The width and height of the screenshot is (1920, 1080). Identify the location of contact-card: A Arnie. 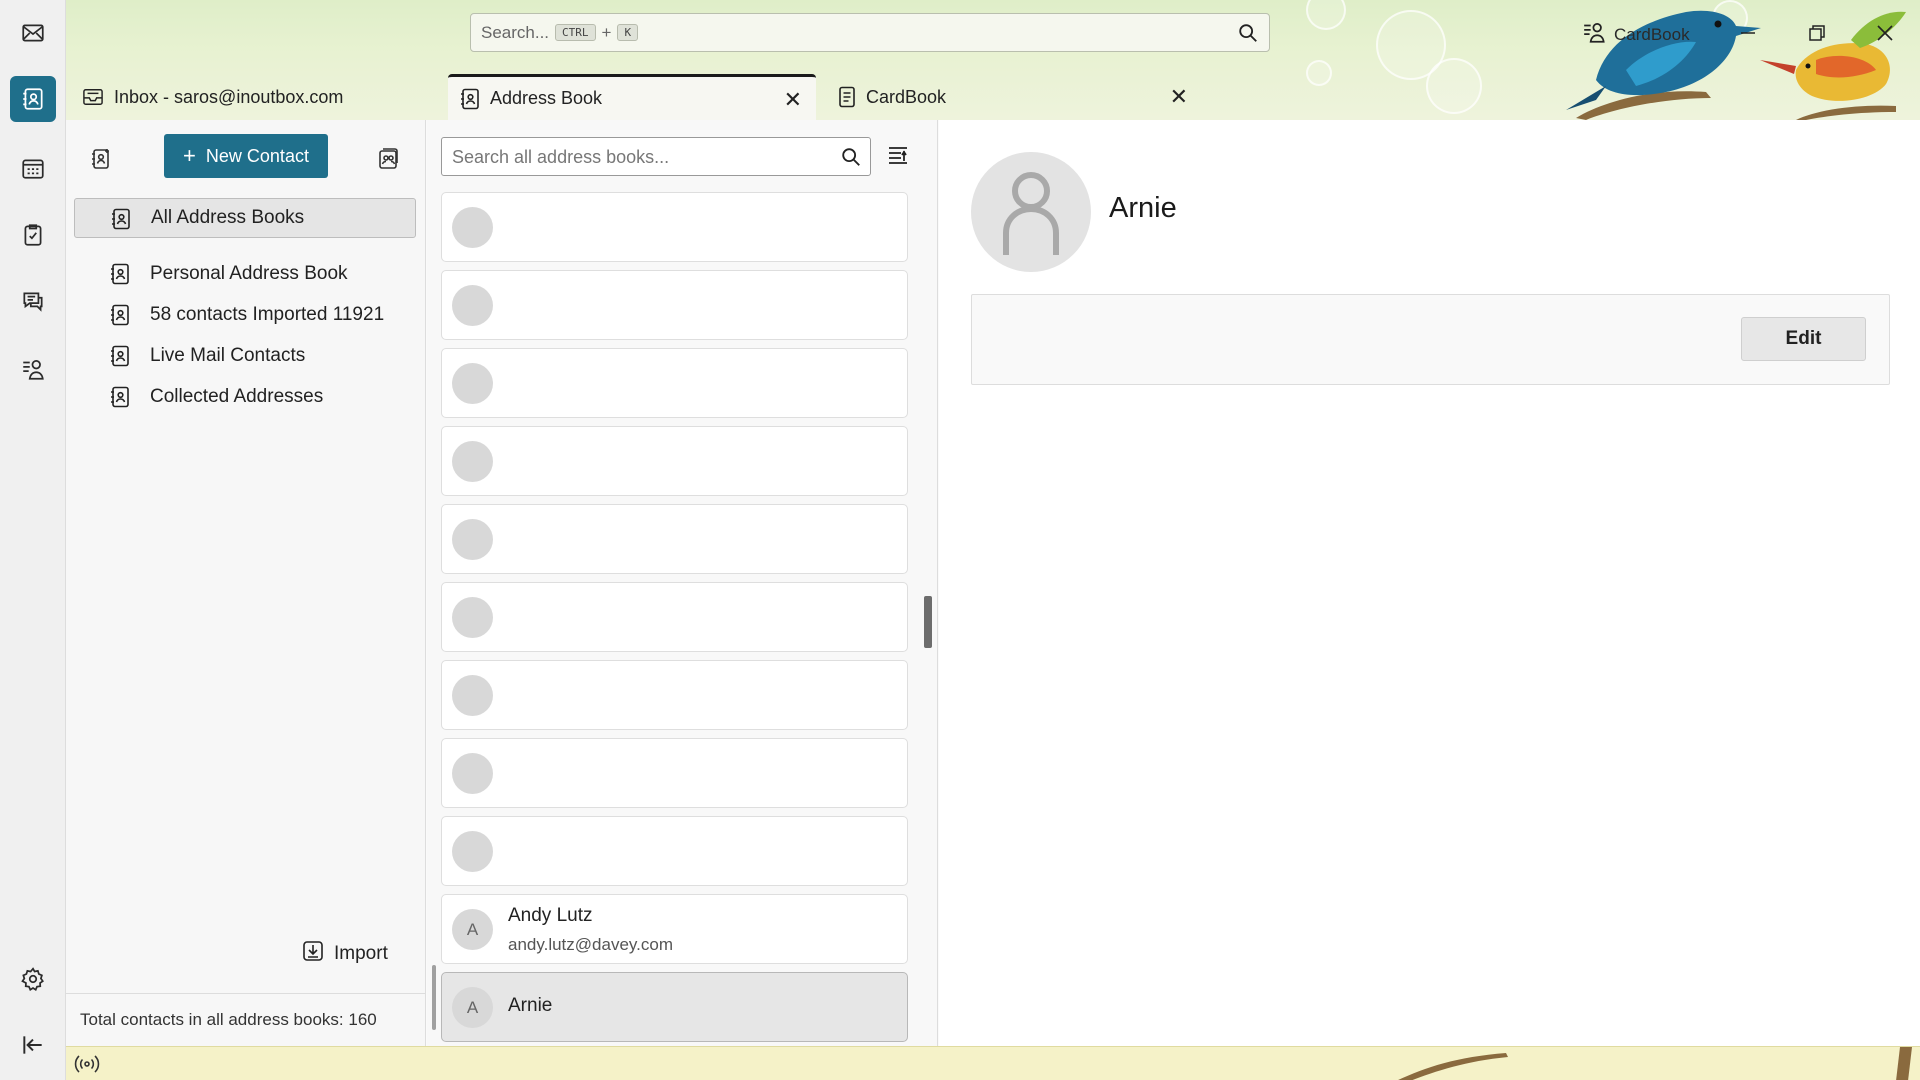
(674, 1007).